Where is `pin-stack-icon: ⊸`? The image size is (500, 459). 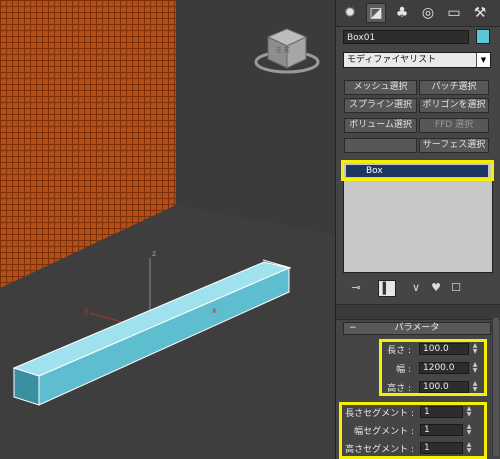
pin-stack-icon: ⊸ is located at coordinates (356, 287).